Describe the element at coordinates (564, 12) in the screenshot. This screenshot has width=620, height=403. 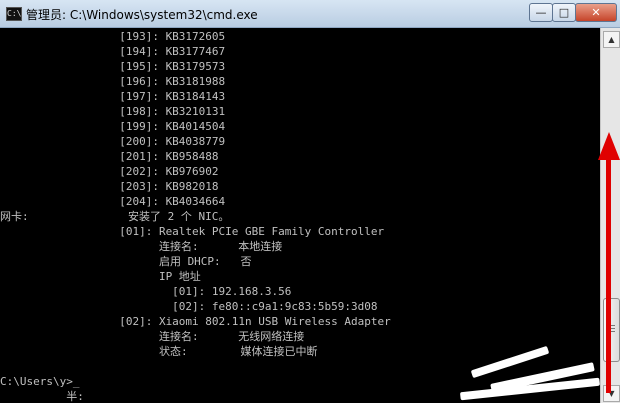
I see `maximize-button: □` at that location.